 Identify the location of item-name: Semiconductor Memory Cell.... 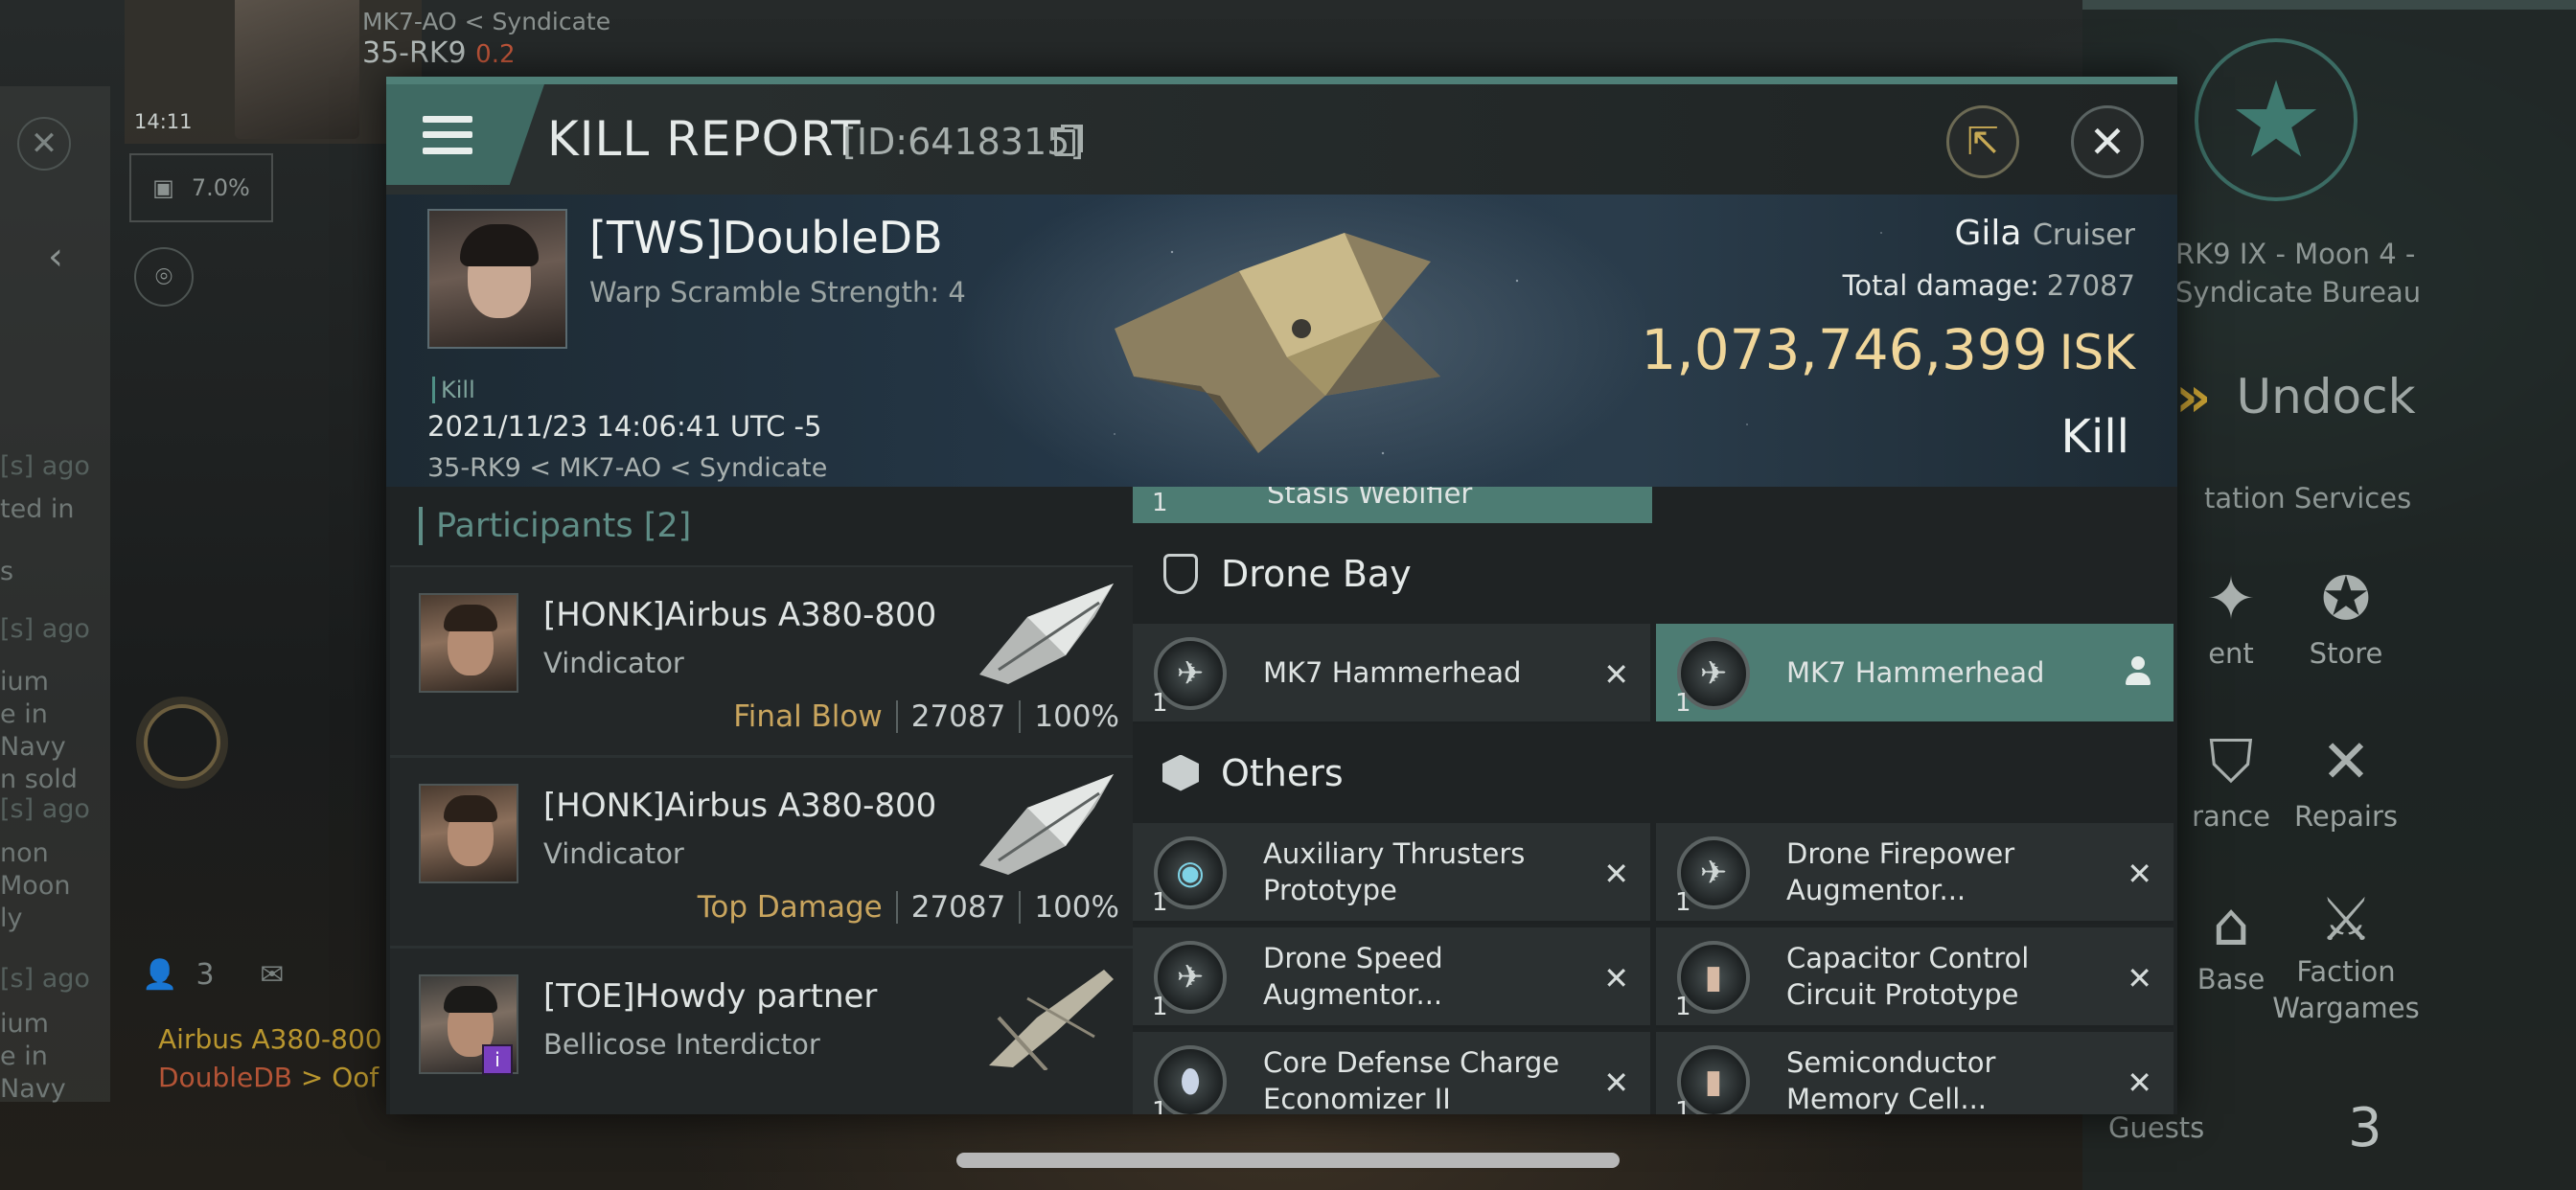
(1891, 1080).